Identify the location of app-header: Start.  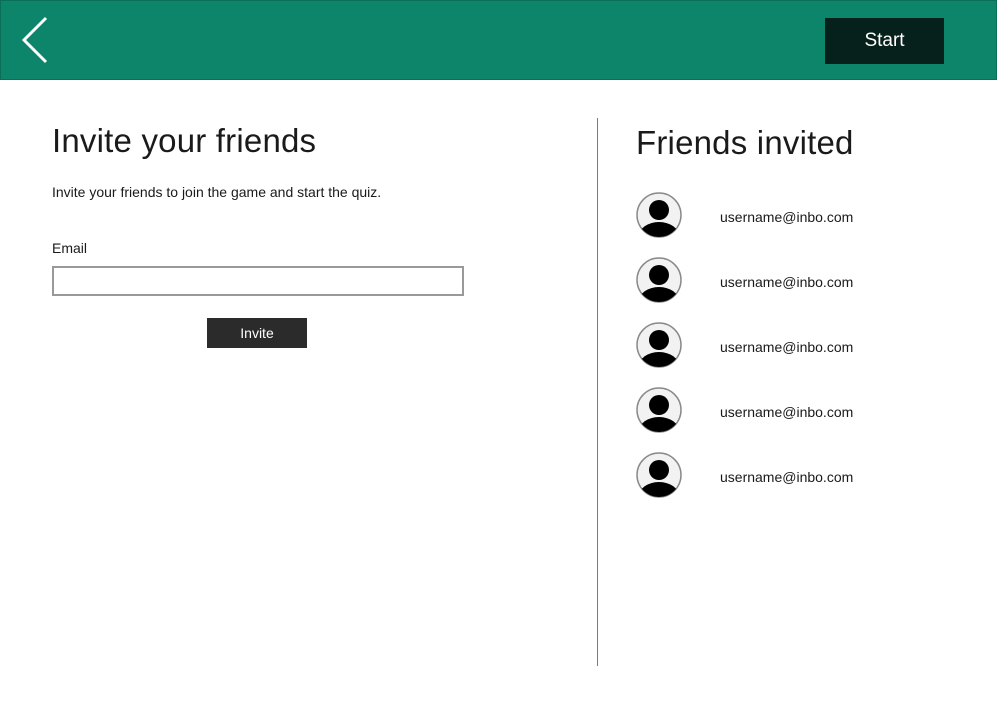
(498, 40).